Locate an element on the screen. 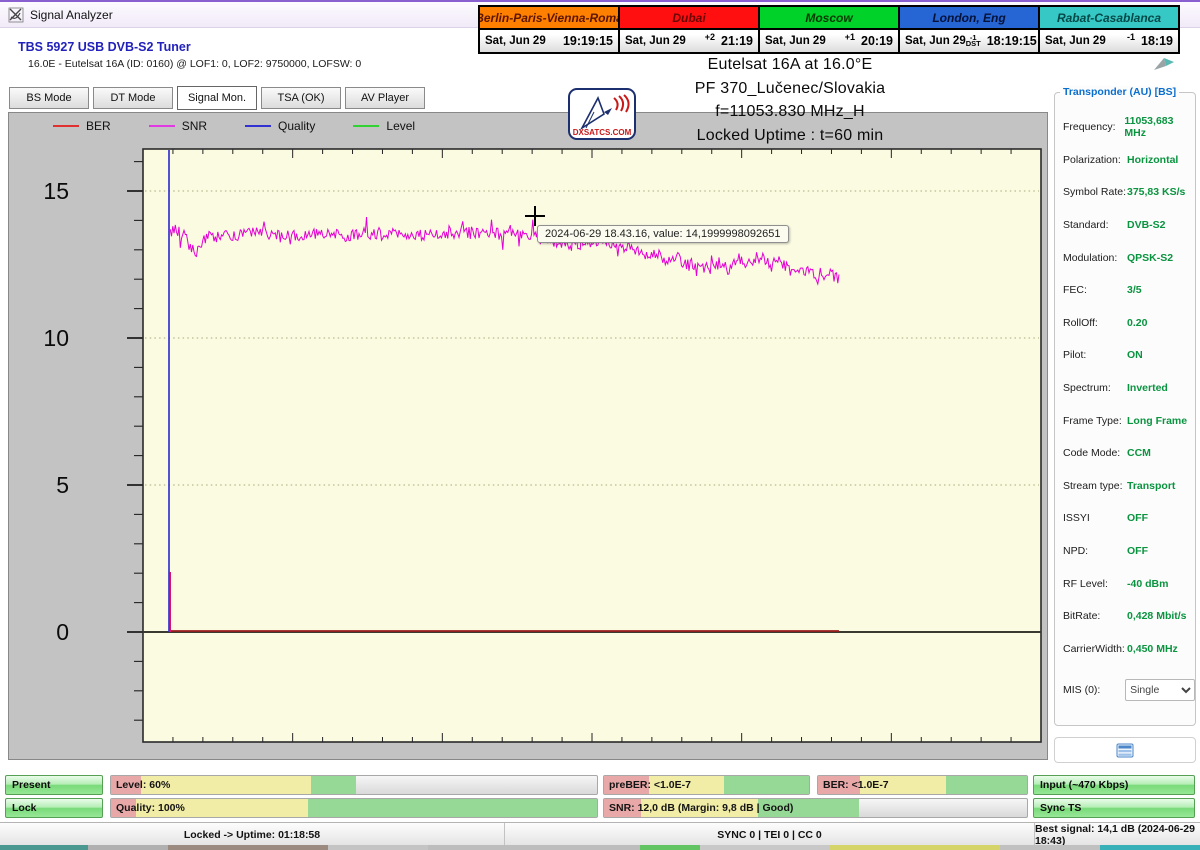 The image size is (1200, 850). clock-rabat-casablanca: Rabat-Casablanca Sat, Jun 29 -1 18:19 is located at coordinates (1109, 29).